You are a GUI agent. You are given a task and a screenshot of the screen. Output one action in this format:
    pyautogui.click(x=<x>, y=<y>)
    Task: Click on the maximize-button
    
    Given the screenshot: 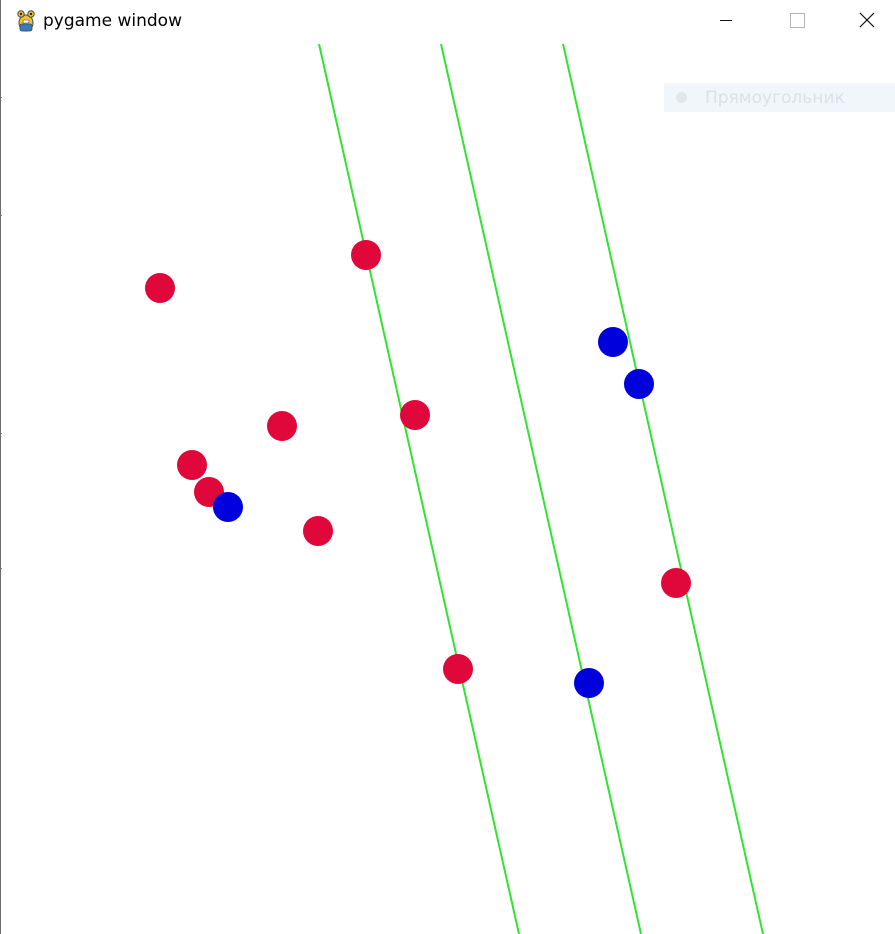 What is the action you would take?
    pyautogui.click(x=796, y=21)
    